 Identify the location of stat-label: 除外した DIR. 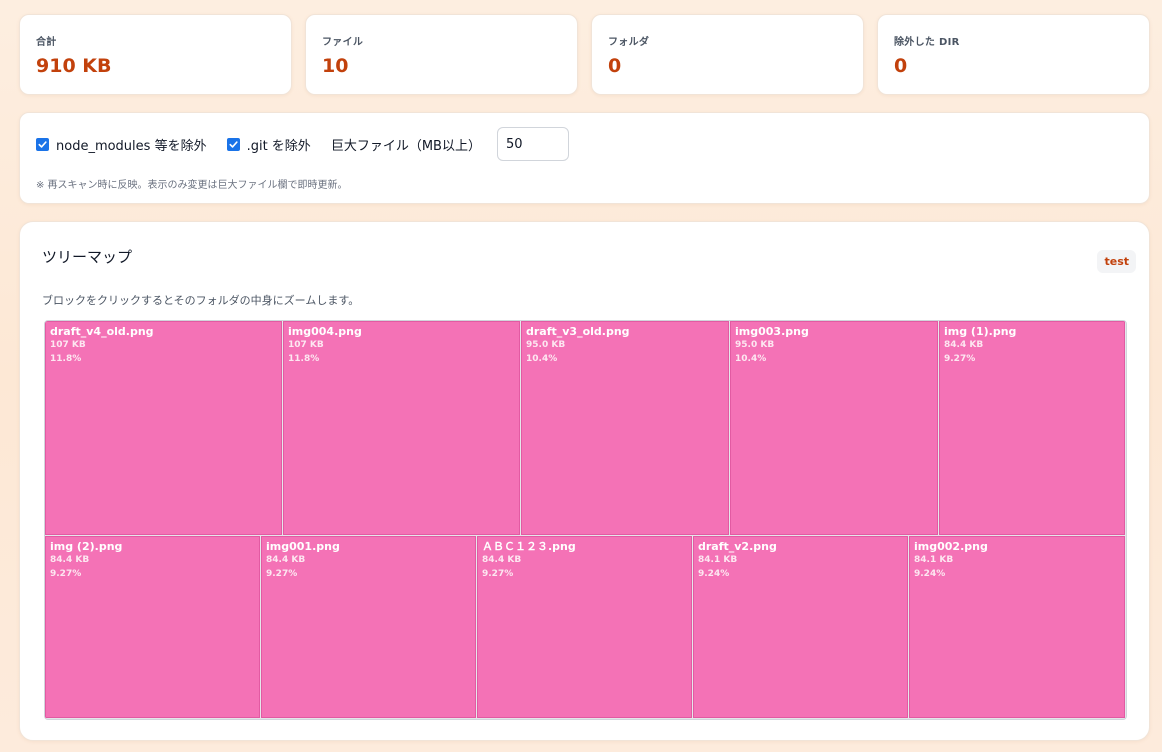
(927, 42).